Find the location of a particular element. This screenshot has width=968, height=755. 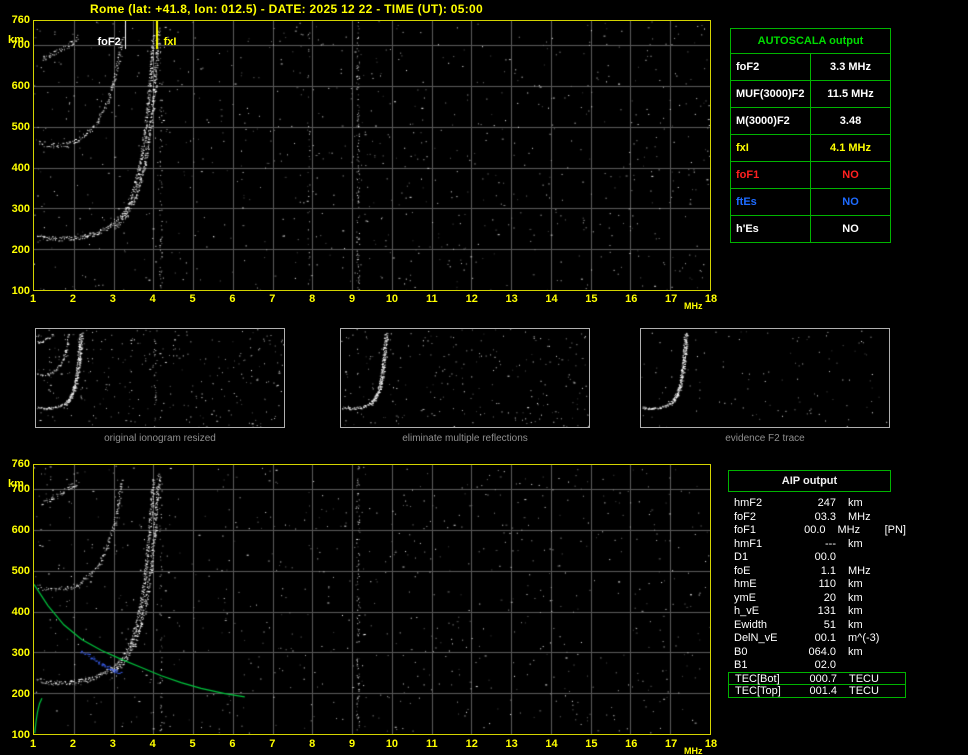

autoscala-row-label: foF2 is located at coordinates (771, 67).